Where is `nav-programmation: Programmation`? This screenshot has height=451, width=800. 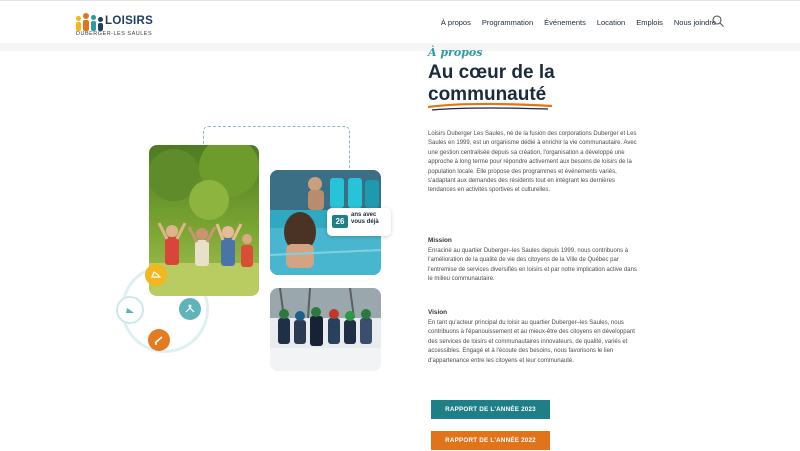
nav-programmation: Programmation is located at coordinates (507, 22).